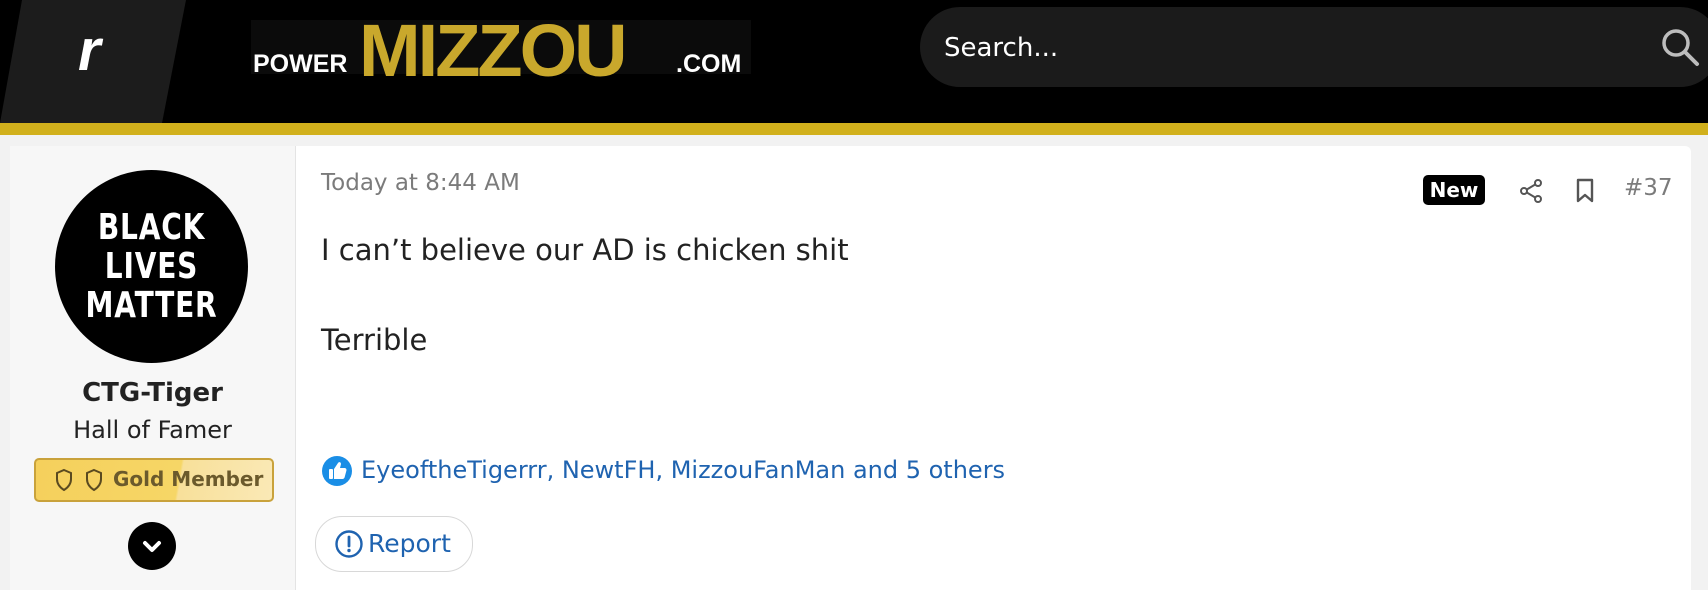 The width and height of the screenshot is (1708, 590). Describe the element at coordinates (151, 305) in the screenshot. I see `avatar-text-line: MATTER` at that location.